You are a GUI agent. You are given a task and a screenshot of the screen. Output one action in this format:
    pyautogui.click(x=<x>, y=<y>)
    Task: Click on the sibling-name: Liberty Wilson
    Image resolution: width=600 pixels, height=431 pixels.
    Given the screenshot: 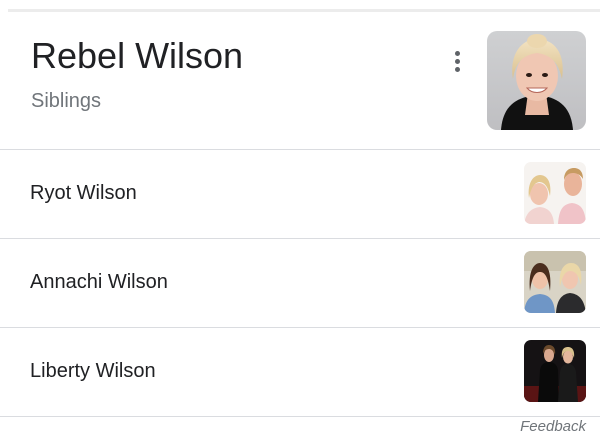 What is the action you would take?
    pyautogui.click(x=93, y=371)
    